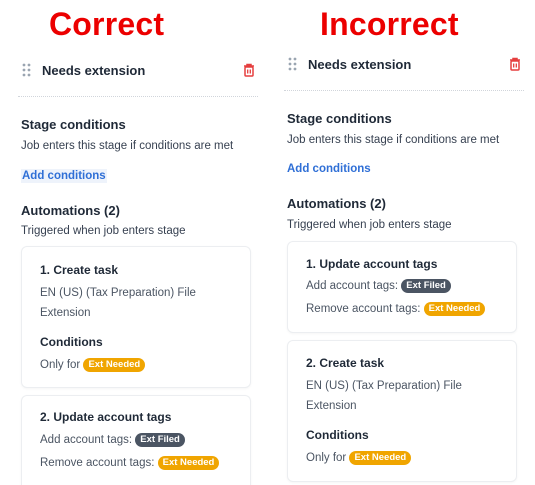 The height and width of the screenshot is (485, 535). Describe the element at coordinates (372, 264) in the screenshot. I see `card-title: 1. Update account tags` at that location.